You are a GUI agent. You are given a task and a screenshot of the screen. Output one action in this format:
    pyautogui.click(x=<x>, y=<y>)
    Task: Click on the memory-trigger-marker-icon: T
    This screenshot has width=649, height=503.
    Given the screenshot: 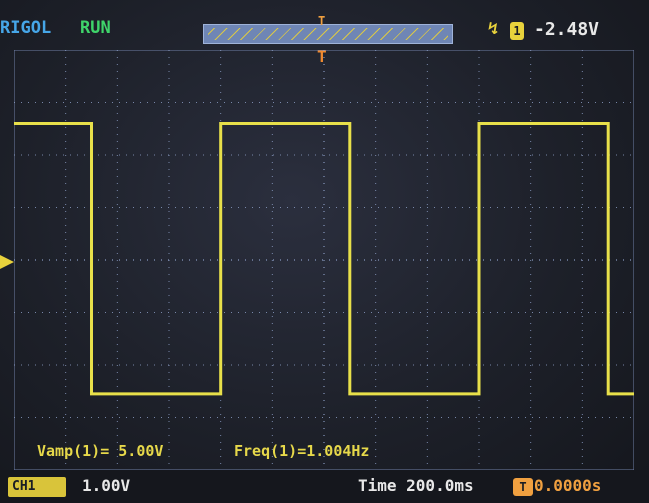 What is the action you would take?
    pyautogui.click(x=322, y=21)
    